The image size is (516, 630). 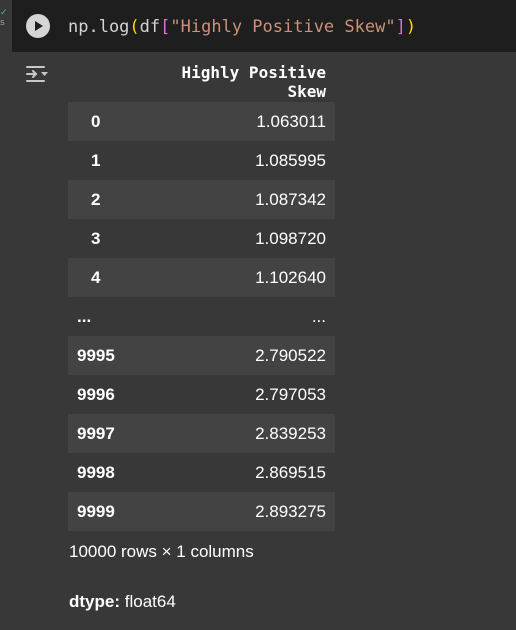 What do you see at coordinates (248, 238) in the screenshot?
I see `row-value: 1.098720` at bounding box center [248, 238].